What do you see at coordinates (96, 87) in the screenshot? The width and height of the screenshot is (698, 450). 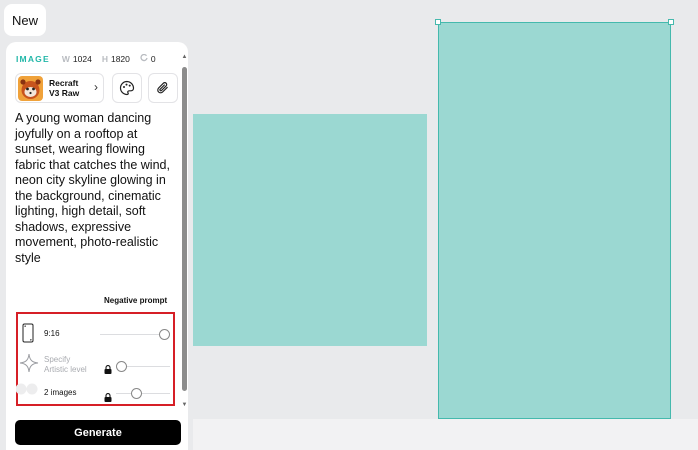 I see `chevron-right-icon: ›` at bounding box center [96, 87].